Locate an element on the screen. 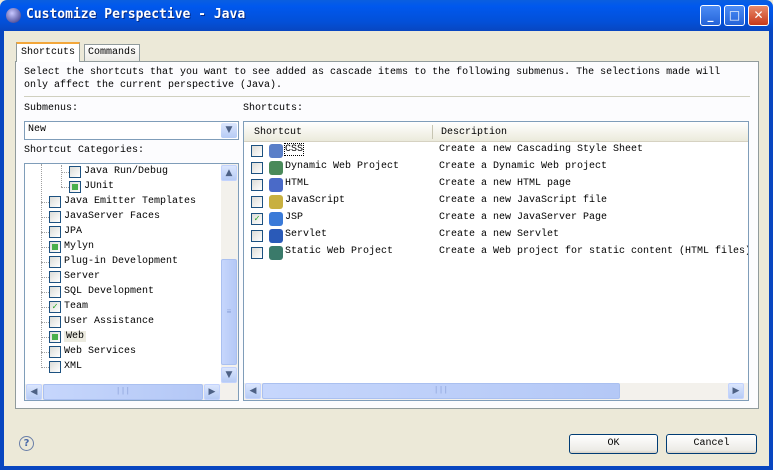  submenus-dropdown: New ▼ is located at coordinates (131, 130).